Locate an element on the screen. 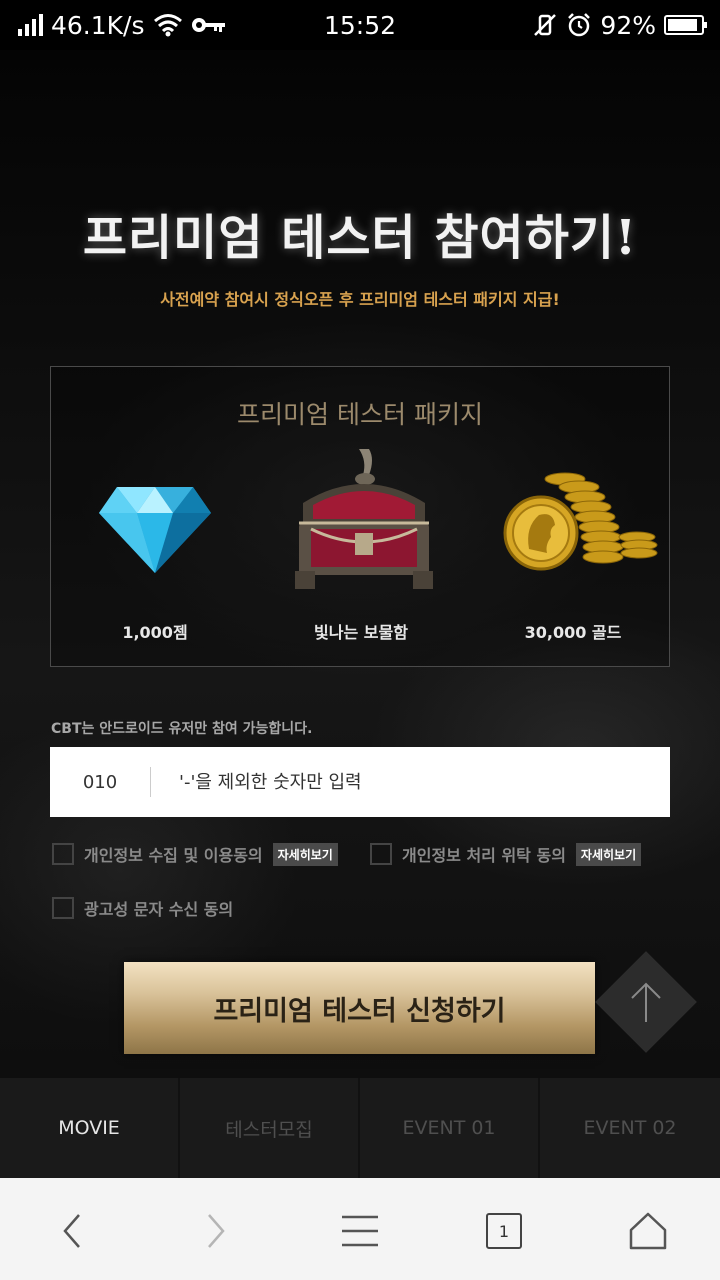  vibrate-off-icon is located at coordinates (545, 25).